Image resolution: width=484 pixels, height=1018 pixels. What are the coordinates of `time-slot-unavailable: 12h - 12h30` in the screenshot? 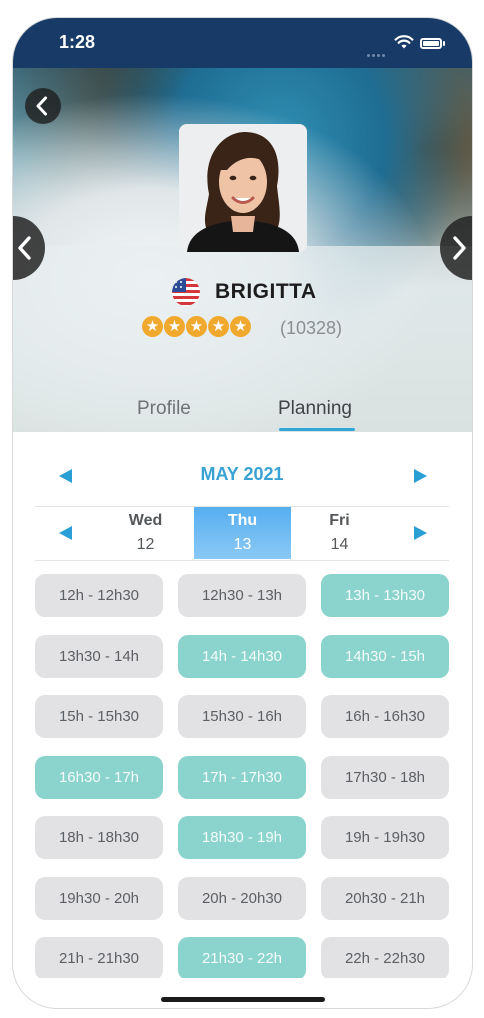 It's located at (99, 595).